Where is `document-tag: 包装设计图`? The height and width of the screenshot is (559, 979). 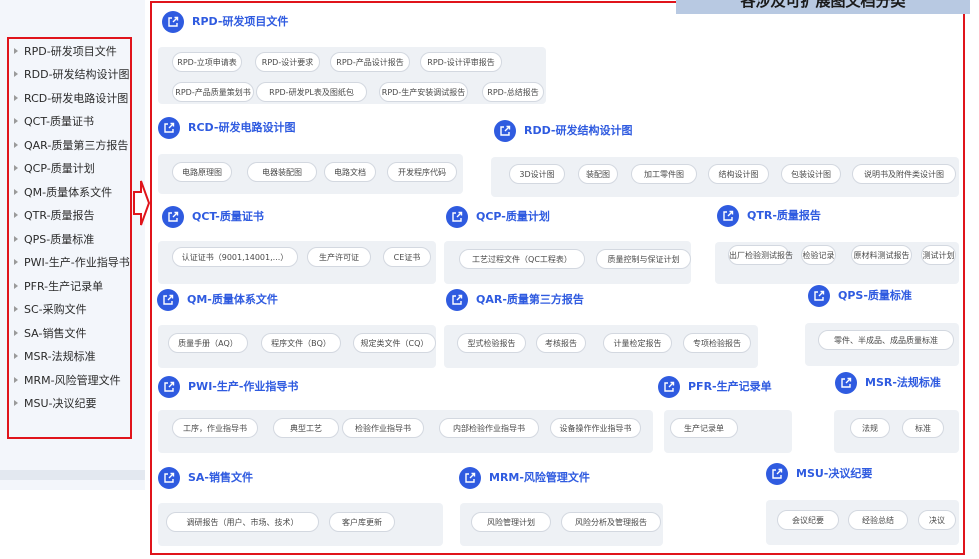
document-tag: 包装设计图 is located at coordinates (811, 174).